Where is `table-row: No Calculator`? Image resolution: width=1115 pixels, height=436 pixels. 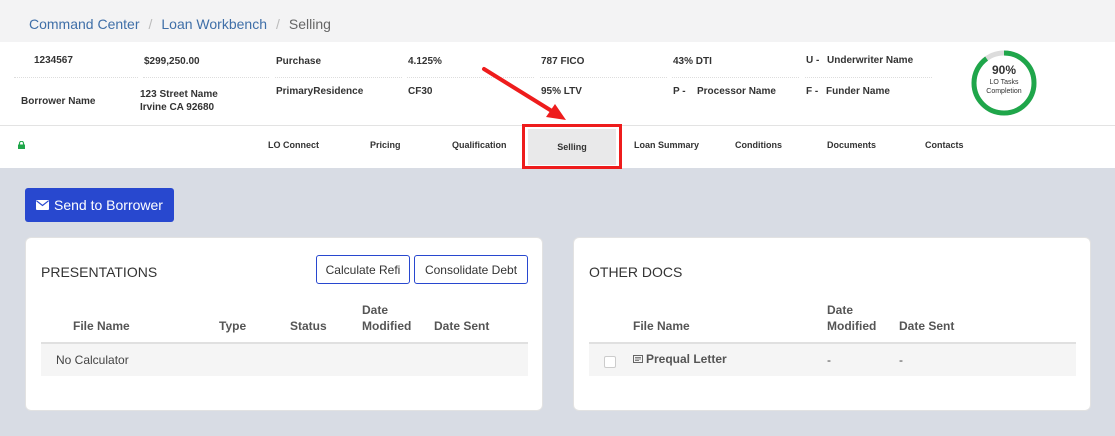 table-row: No Calculator is located at coordinates (284, 360).